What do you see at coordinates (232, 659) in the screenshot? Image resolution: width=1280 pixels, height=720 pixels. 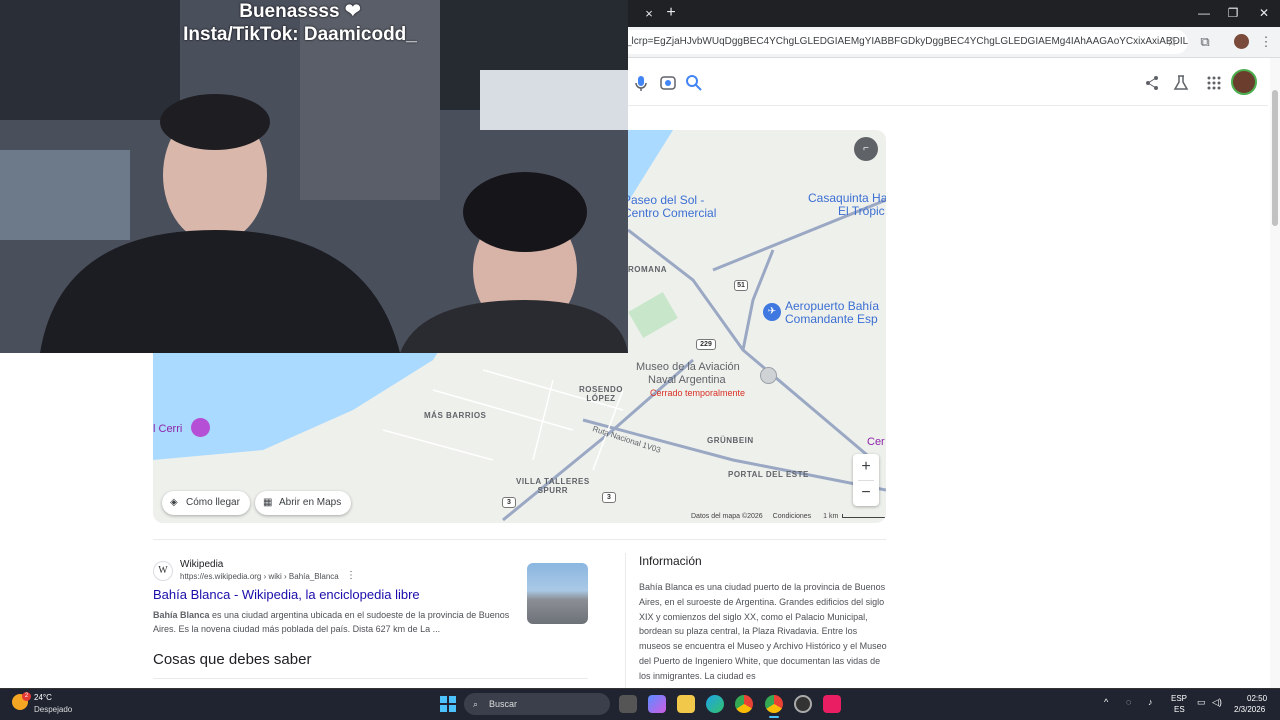 I see `things-to-know-heading: Cosas que debes saber` at bounding box center [232, 659].